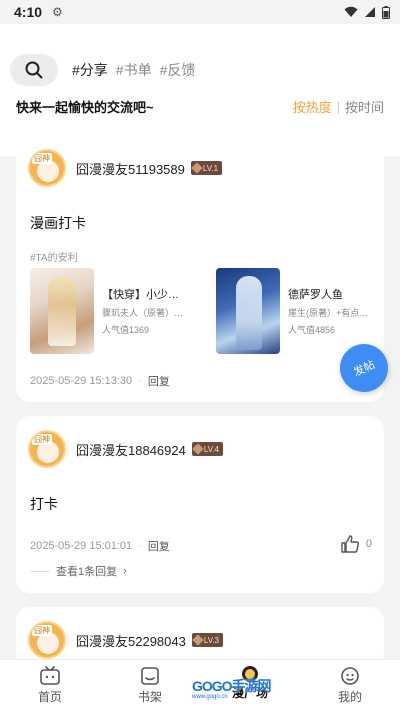 Image resolution: width=400 pixels, height=712 pixels. What do you see at coordinates (150, 686) in the screenshot?
I see `nav-bookshelf: 书架` at bounding box center [150, 686].